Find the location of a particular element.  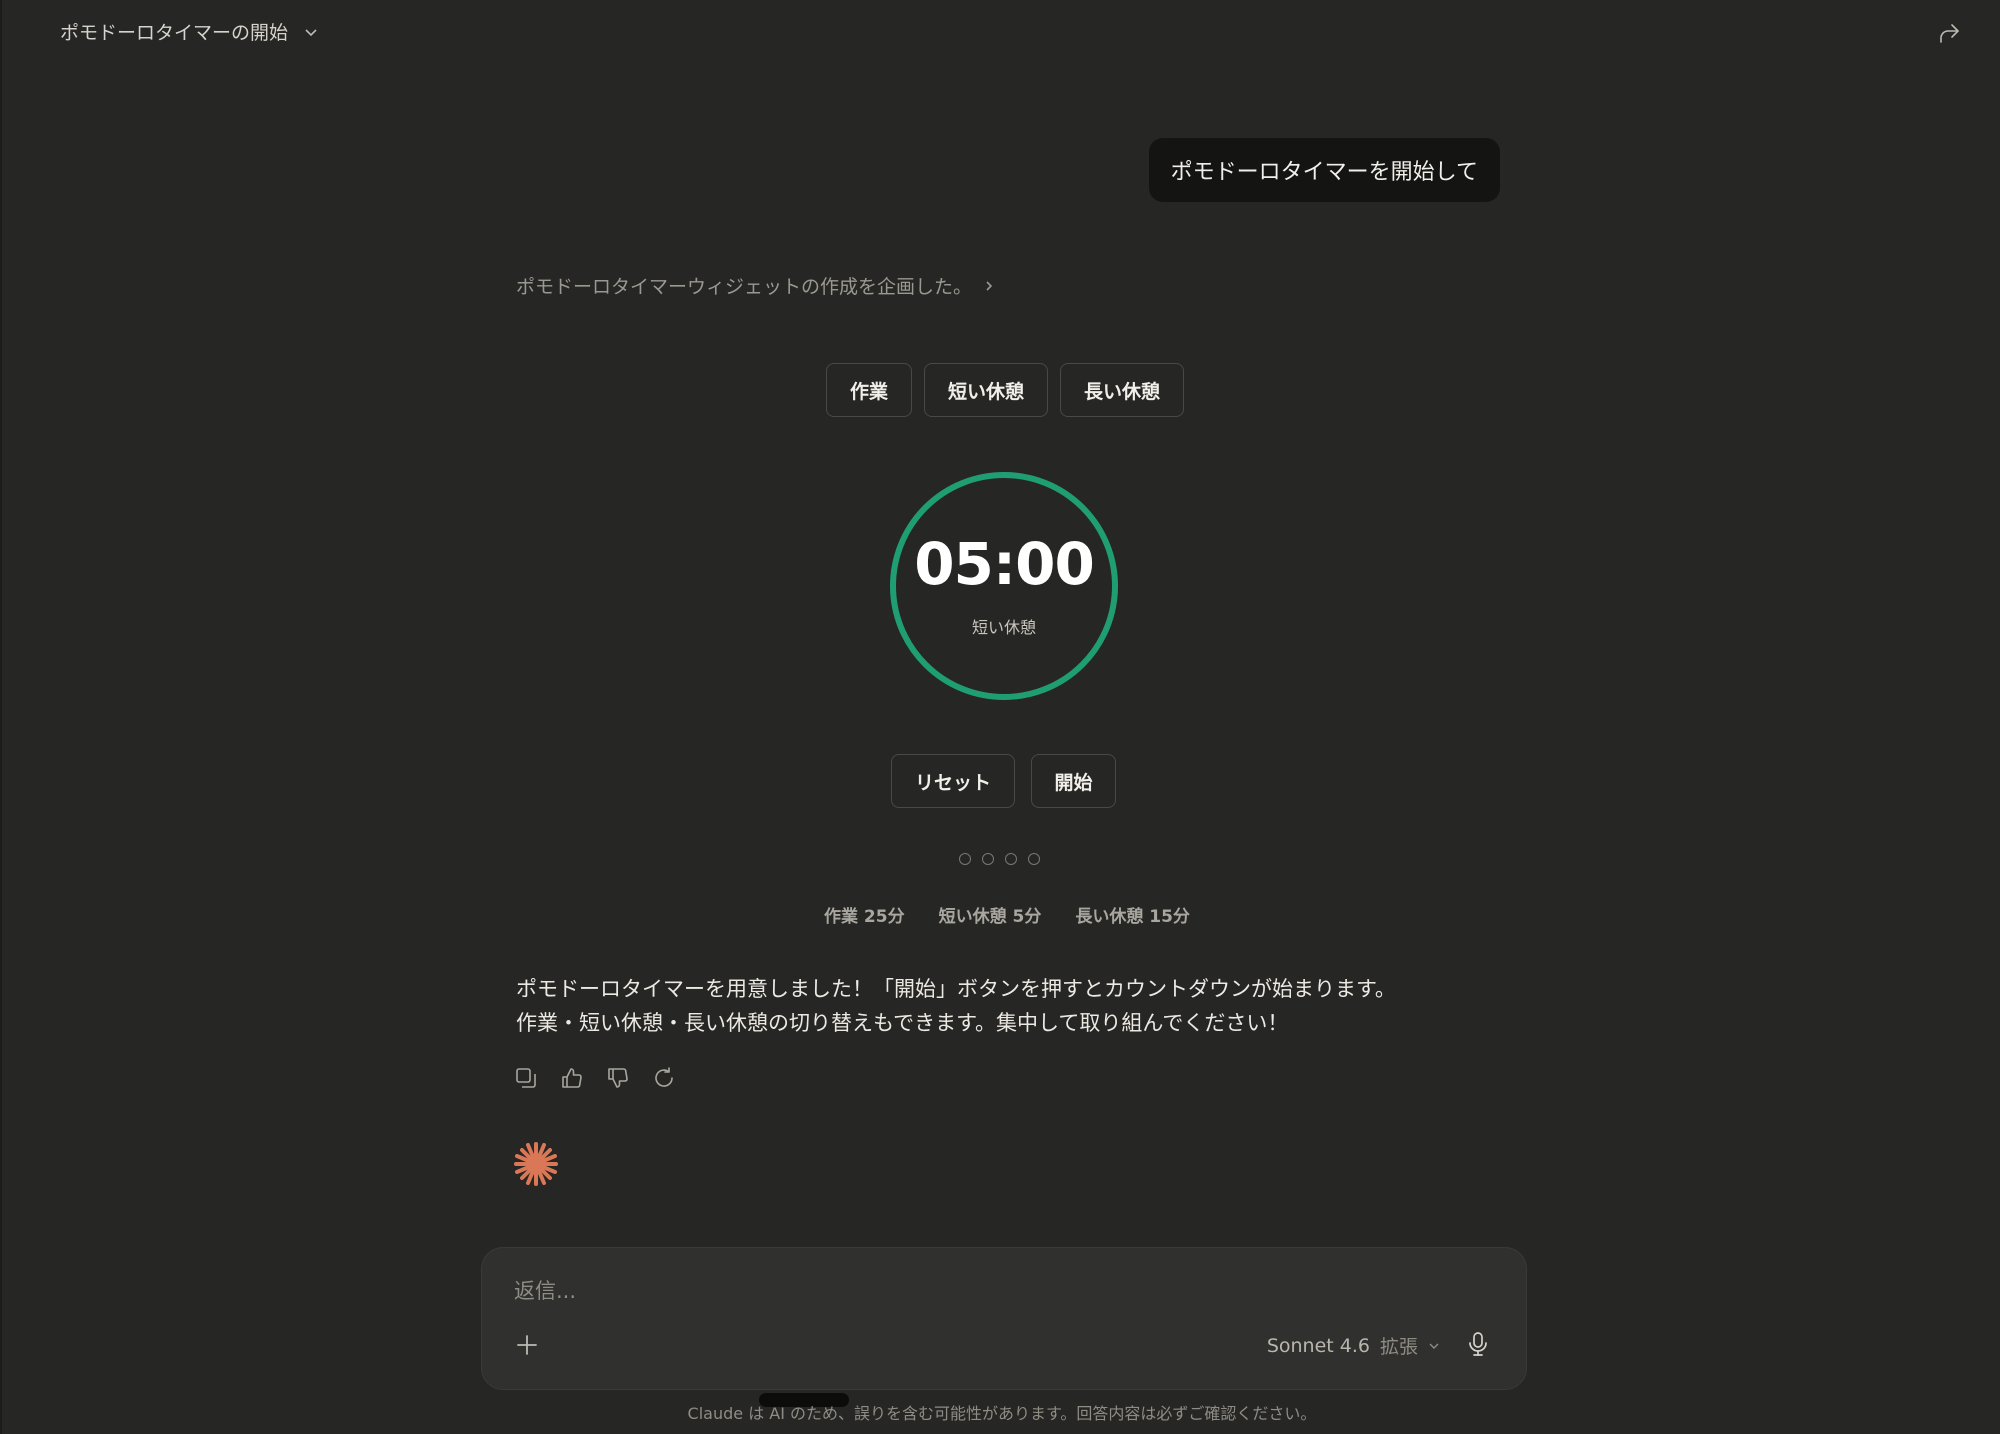

mode-tabs: 作業 短い休憩 長い休憩 is located at coordinates (1005, 390).